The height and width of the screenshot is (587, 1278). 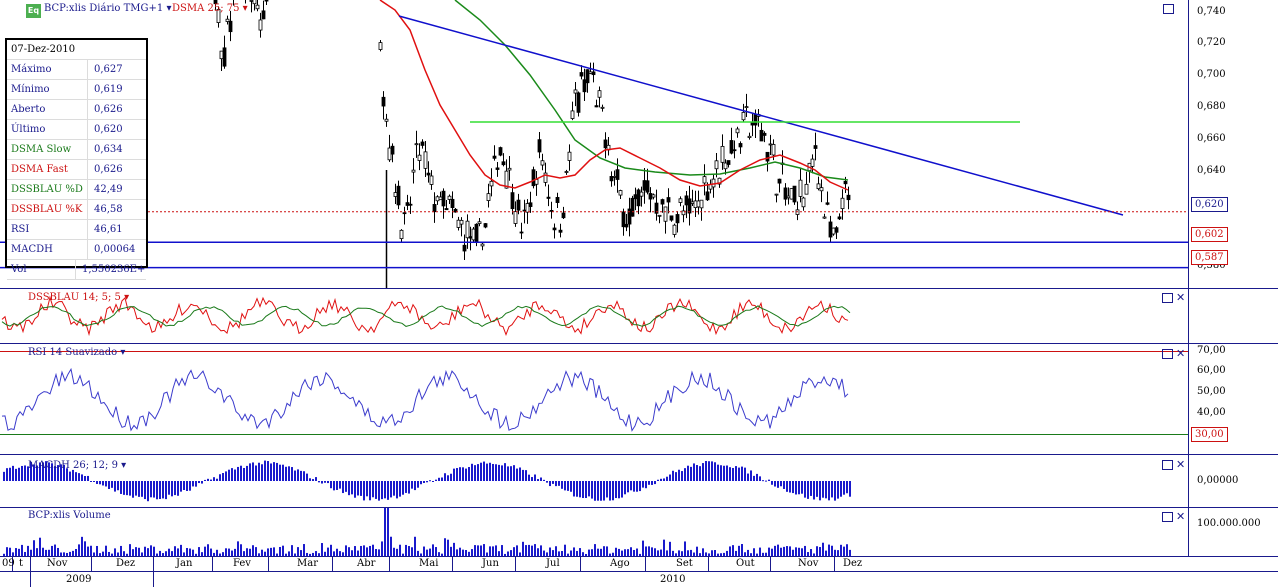 I want to click on dssblau-close-icon: ✕, so click(x=1180, y=297).